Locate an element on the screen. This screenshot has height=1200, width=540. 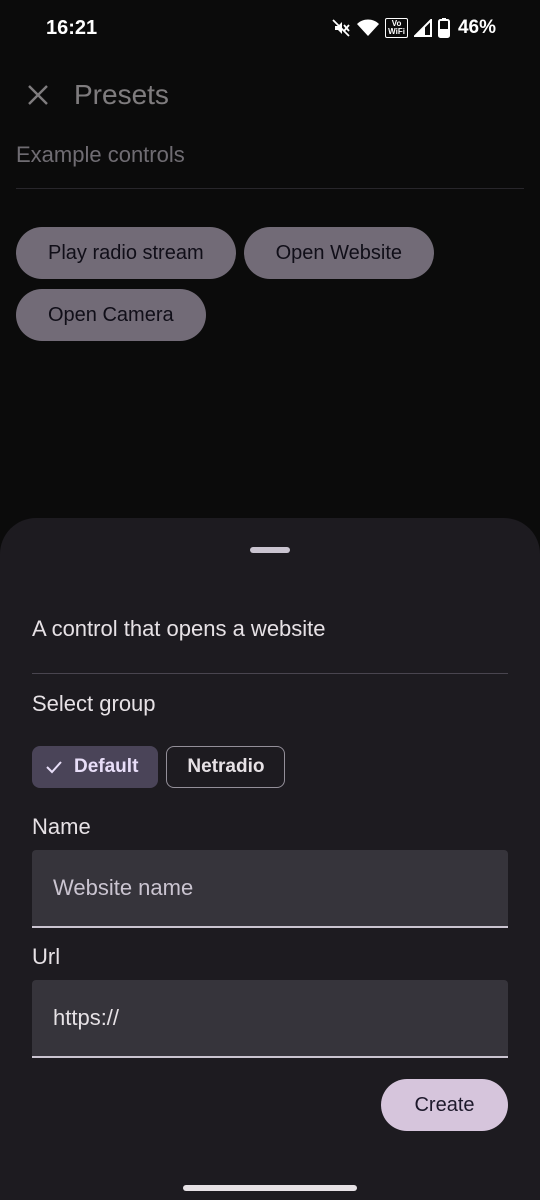
url-input is located at coordinates (268, 1018).